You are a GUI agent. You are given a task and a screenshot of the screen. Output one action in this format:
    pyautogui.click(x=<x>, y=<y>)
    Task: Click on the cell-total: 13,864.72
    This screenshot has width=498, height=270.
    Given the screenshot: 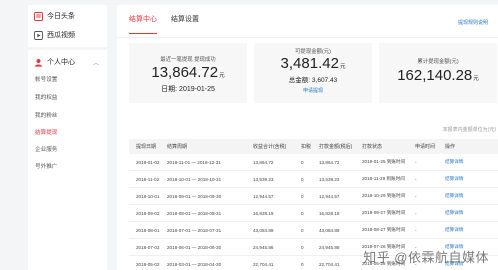 What is the action you would take?
    pyautogui.click(x=263, y=162)
    